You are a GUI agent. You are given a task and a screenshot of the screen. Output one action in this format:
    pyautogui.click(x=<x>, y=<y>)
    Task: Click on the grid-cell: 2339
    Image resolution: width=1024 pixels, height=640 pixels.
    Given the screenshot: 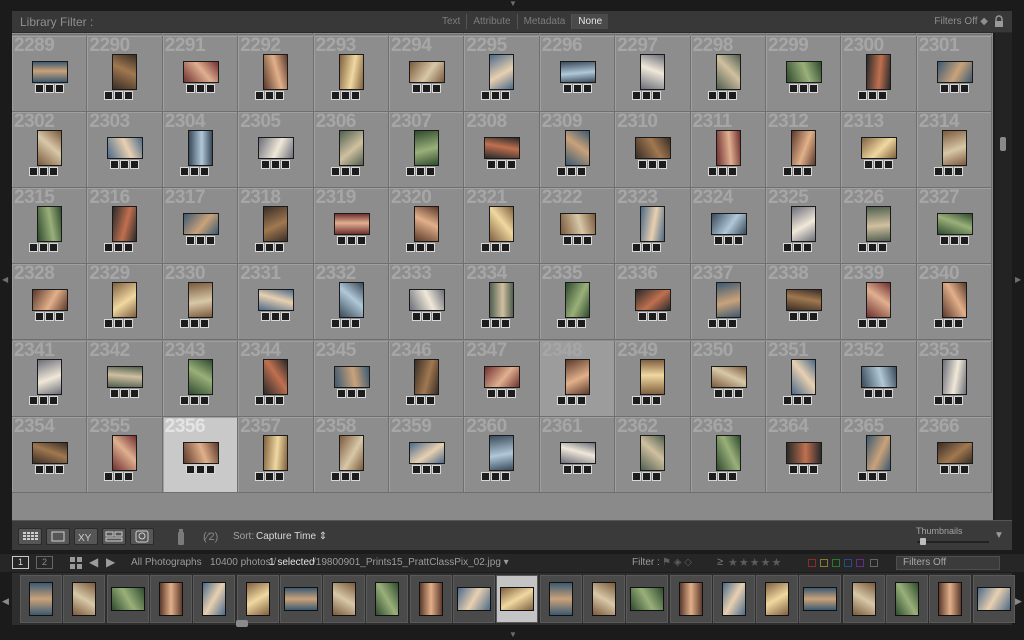 What is the action you would take?
    pyautogui.click(x=879, y=302)
    